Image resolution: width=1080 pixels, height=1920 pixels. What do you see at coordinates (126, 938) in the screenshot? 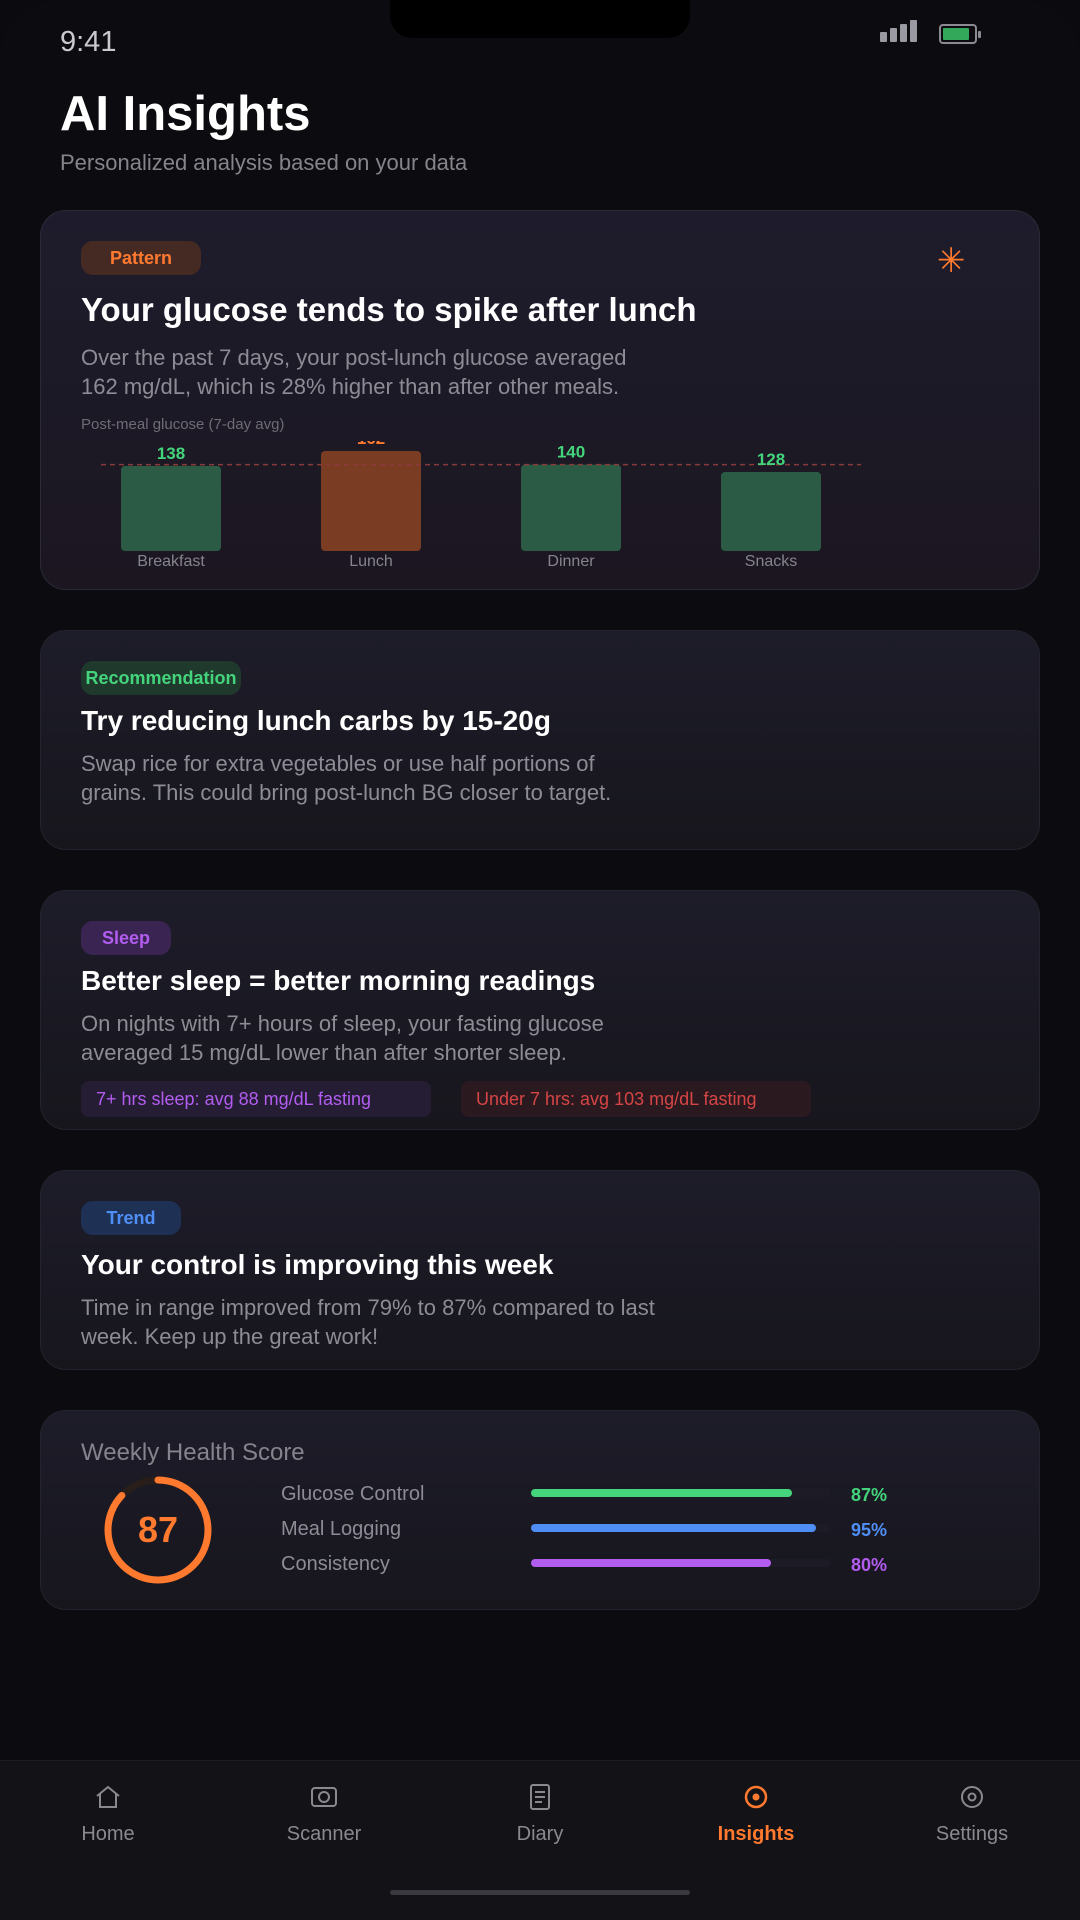
I see `sleep-tag: Sleep` at bounding box center [126, 938].